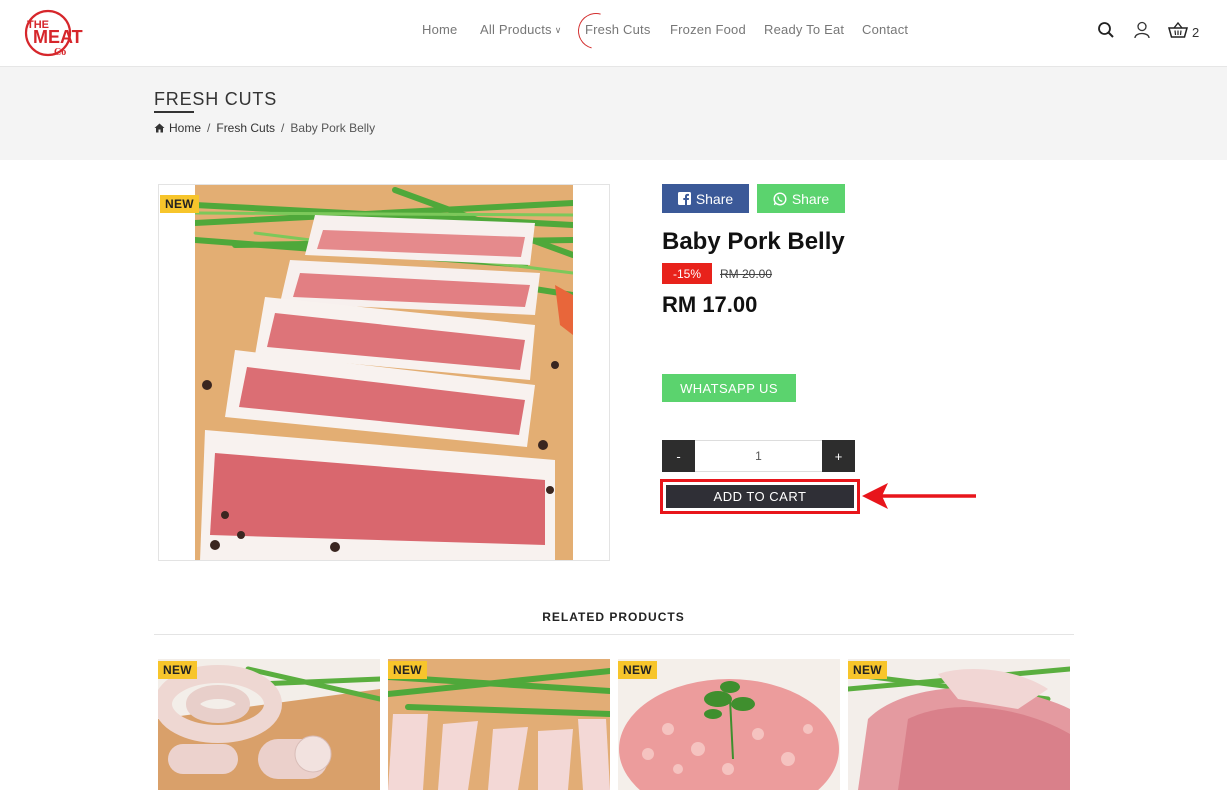  Describe the element at coordinates (216, 99) in the screenshot. I see `page-title: FRESH CUTS` at that location.